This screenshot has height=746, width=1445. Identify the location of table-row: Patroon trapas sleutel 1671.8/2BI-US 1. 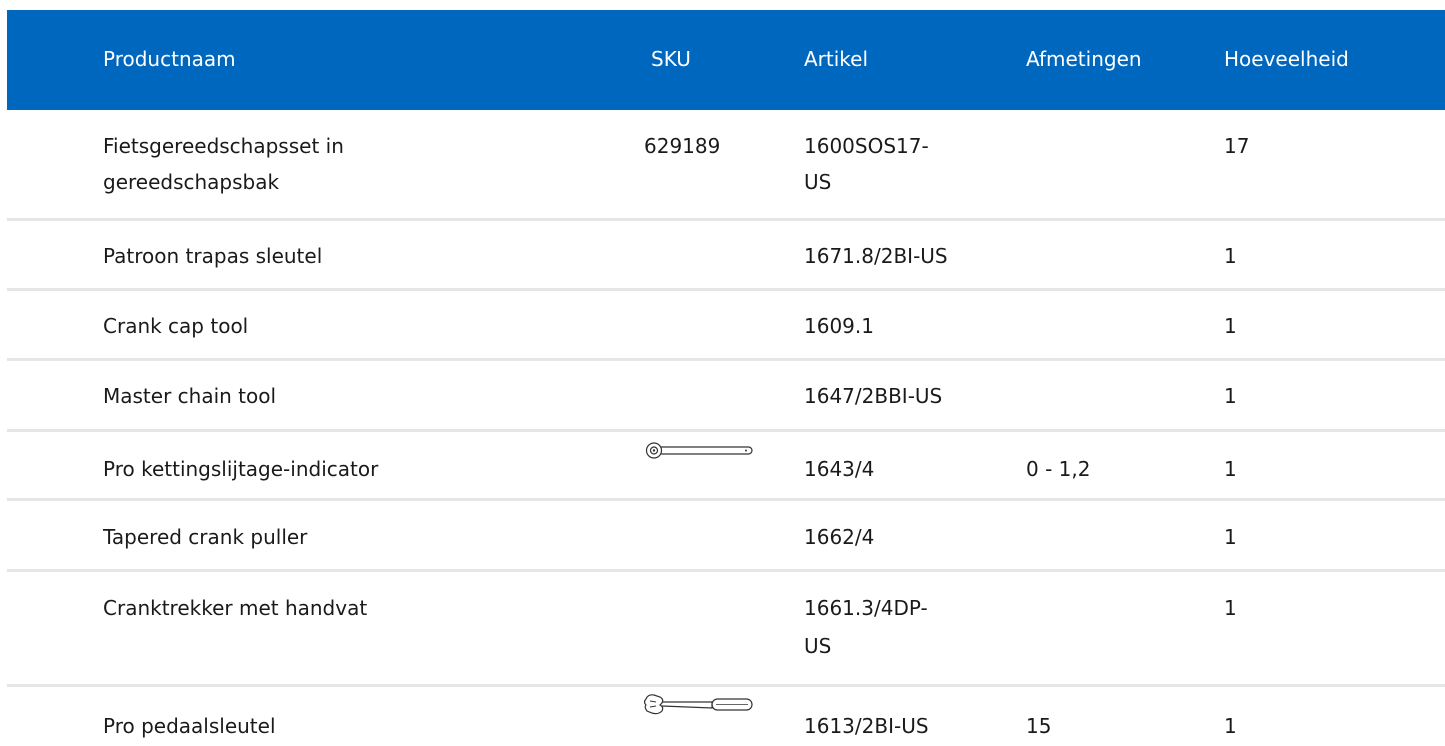
(726, 255).